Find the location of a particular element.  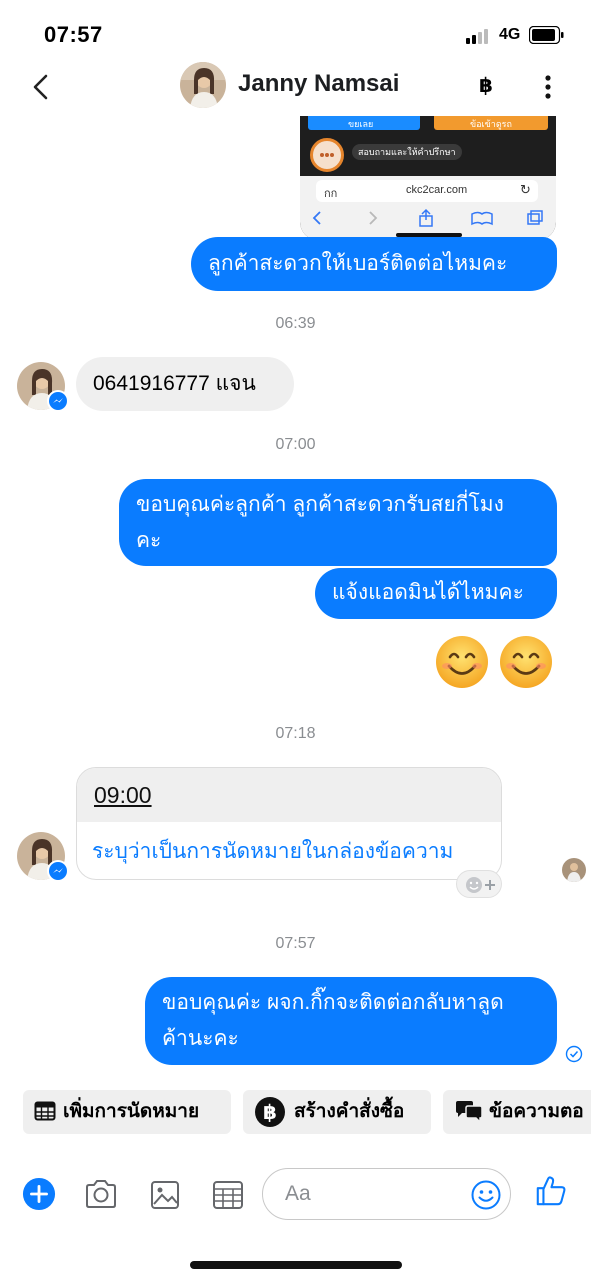

sent-check-icon is located at coordinates (574, 1054).